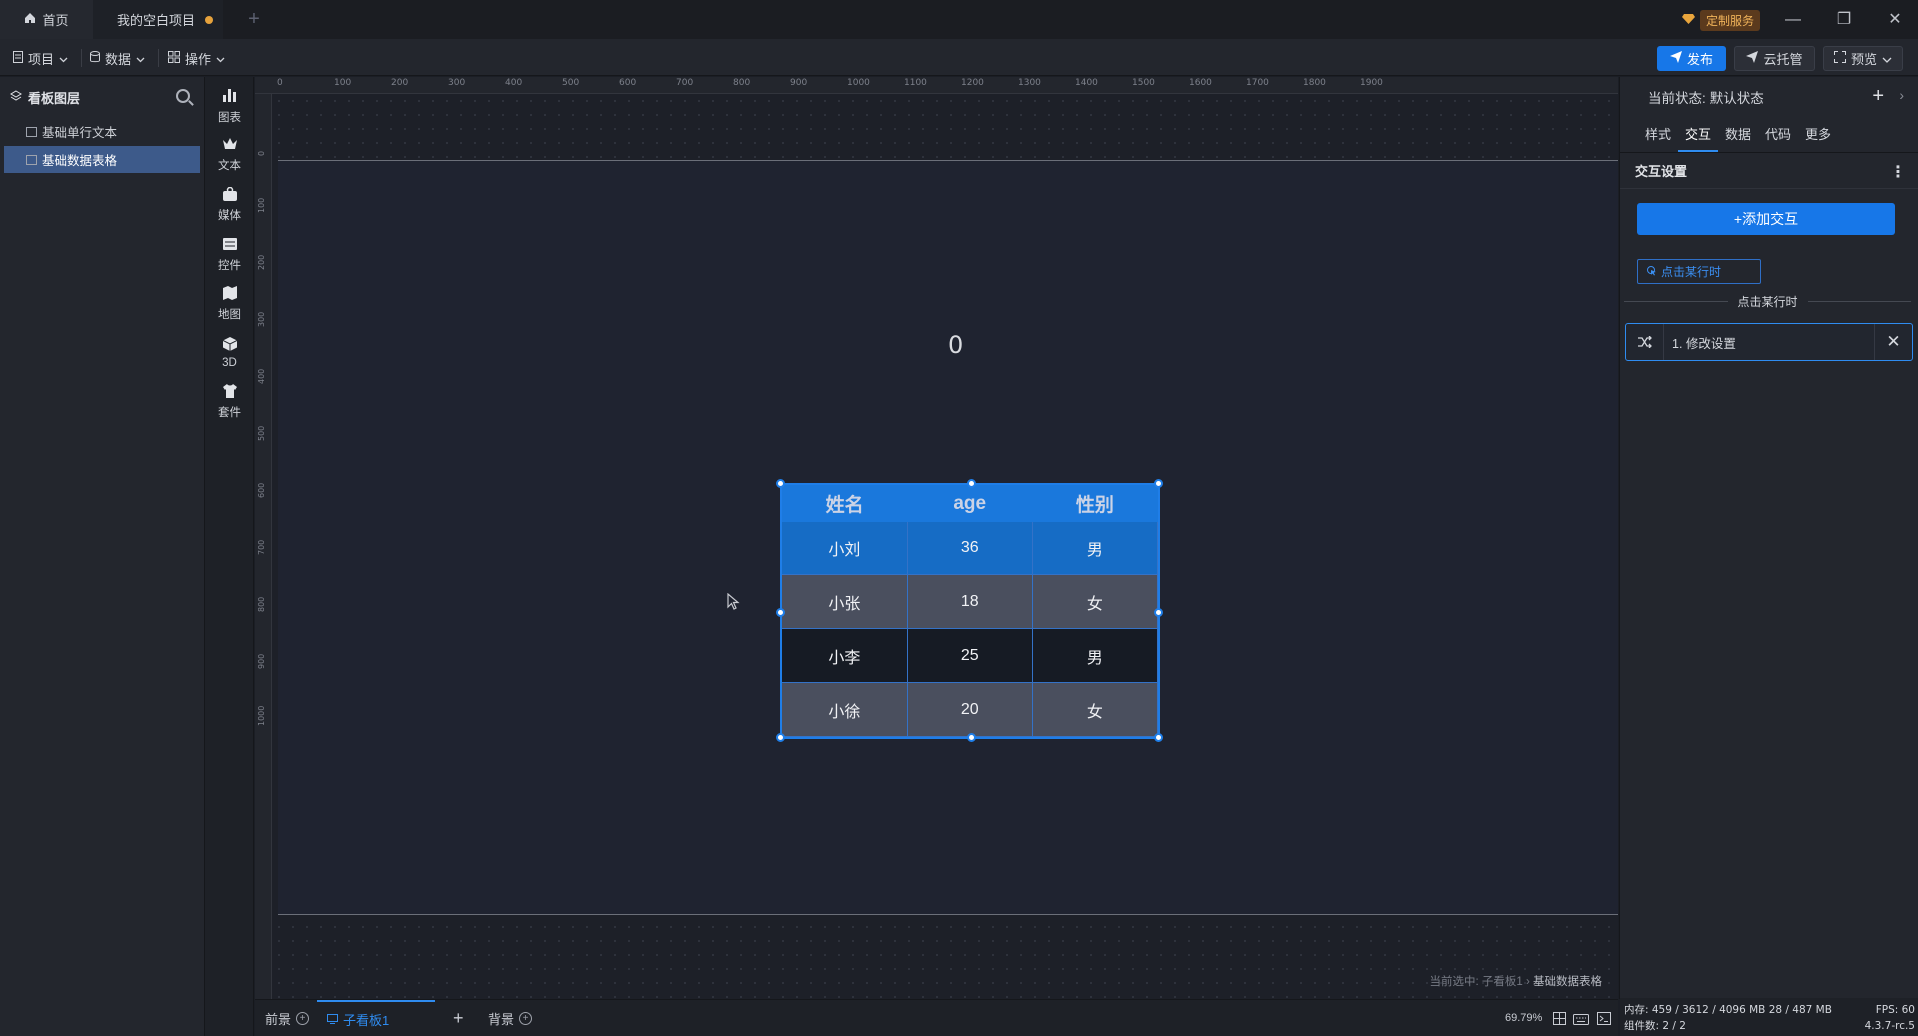 The image size is (1918, 1036). What do you see at coordinates (1774, 58) in the screenshot?
I see `cloud-hosting-button: 云托管` at bounding box center [1774, 58].